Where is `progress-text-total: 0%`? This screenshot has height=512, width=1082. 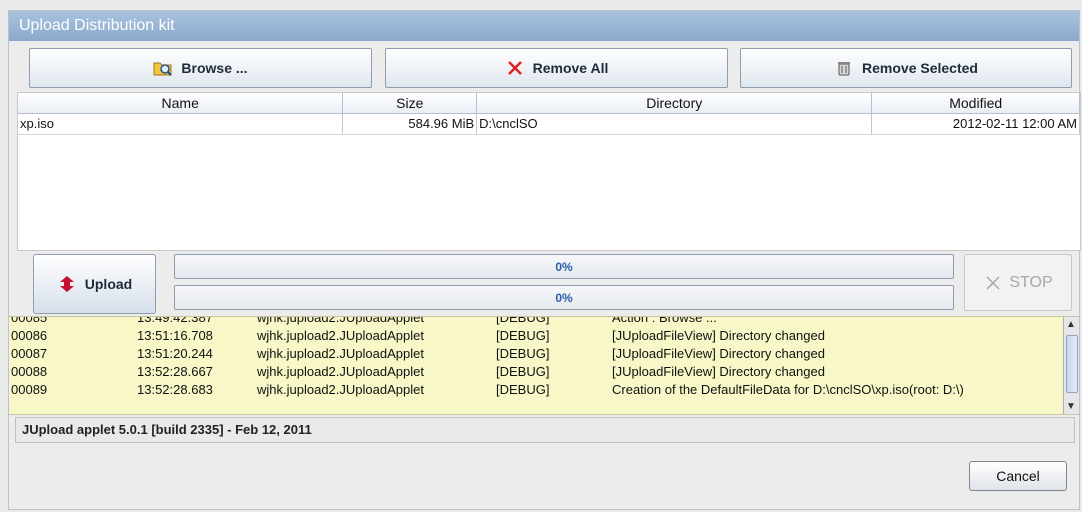 progress-text-total: 0% is located at coordinates (564, 297).